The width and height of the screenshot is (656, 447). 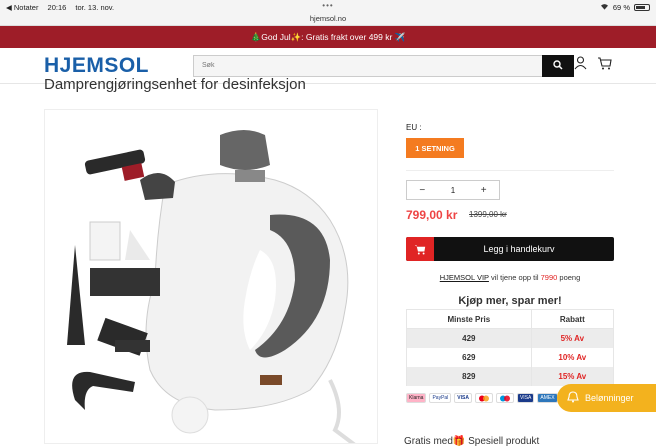 What do you see at coordinates (510, 376) in the screenshot?
I see `table-row: 829 15% Av` at bounding box center [510, 376].